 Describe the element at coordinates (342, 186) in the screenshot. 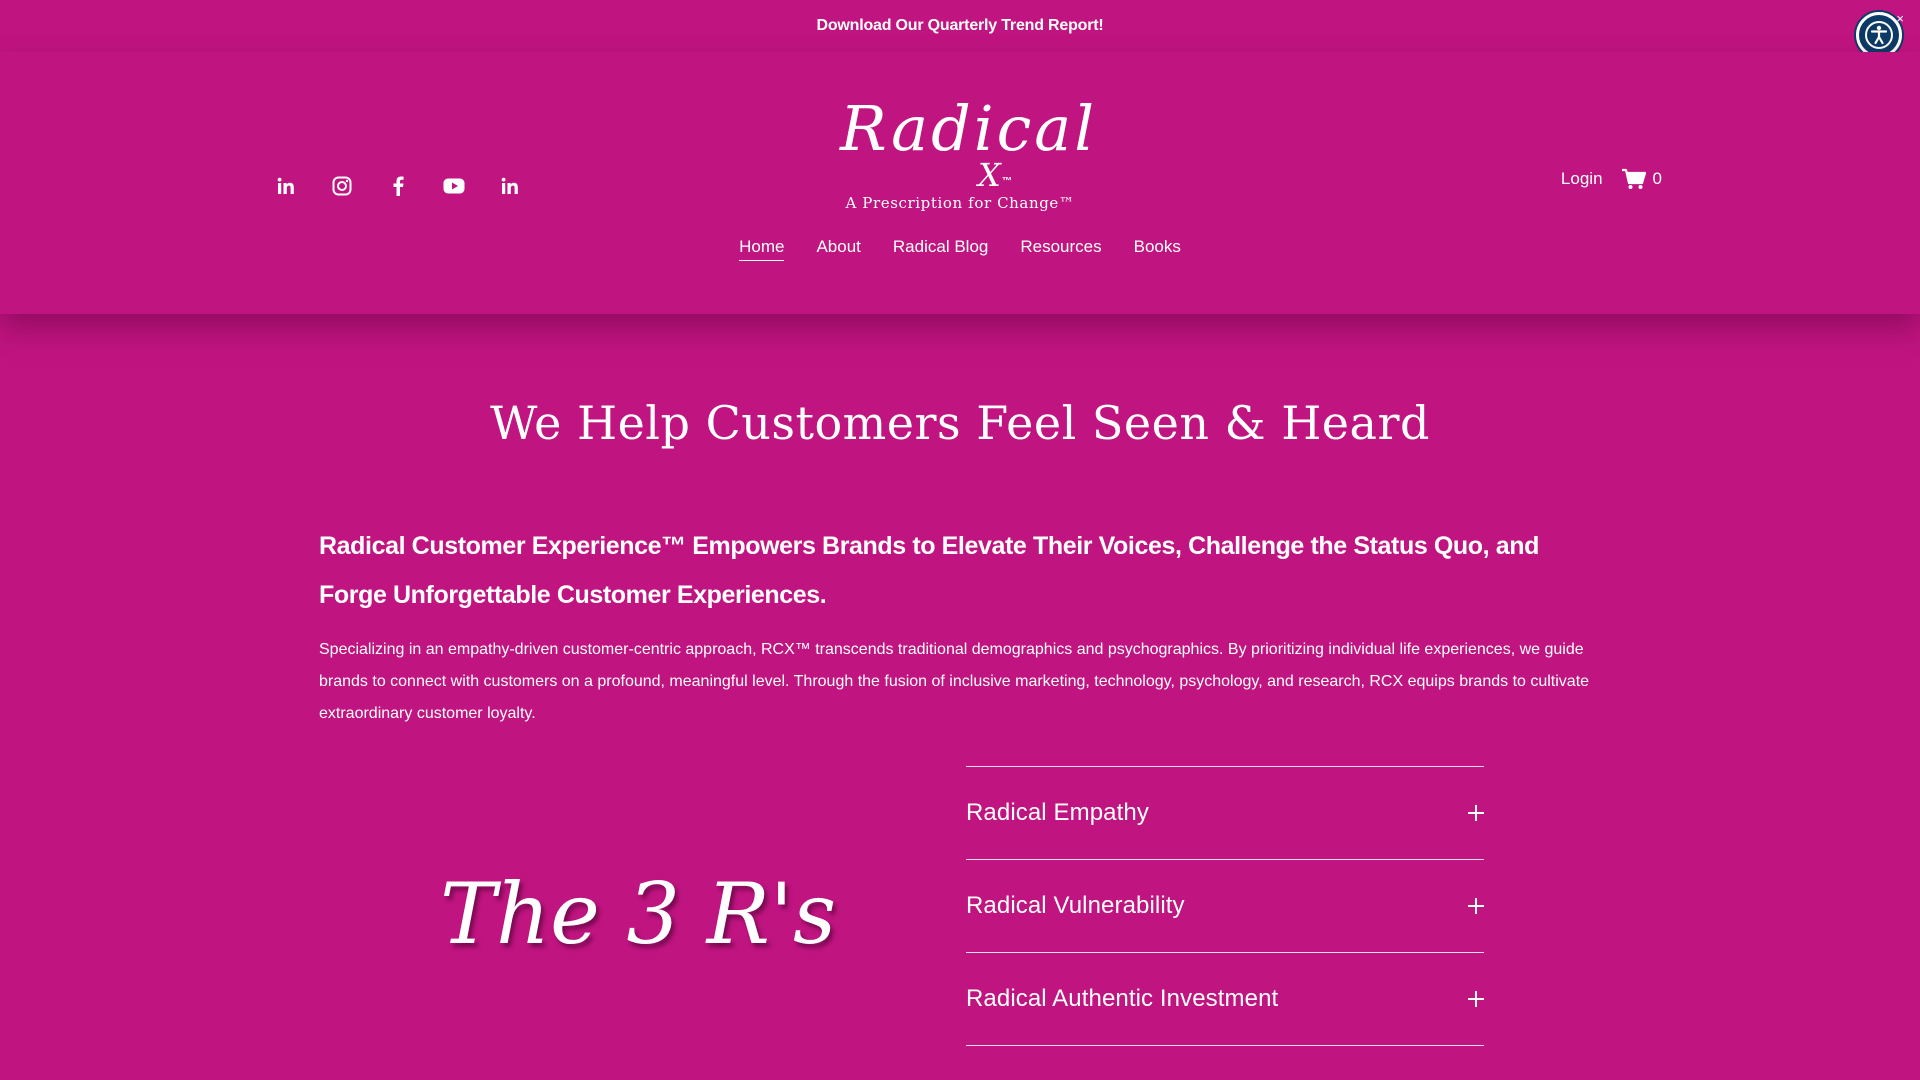

I see `instagram-icon` at that location.